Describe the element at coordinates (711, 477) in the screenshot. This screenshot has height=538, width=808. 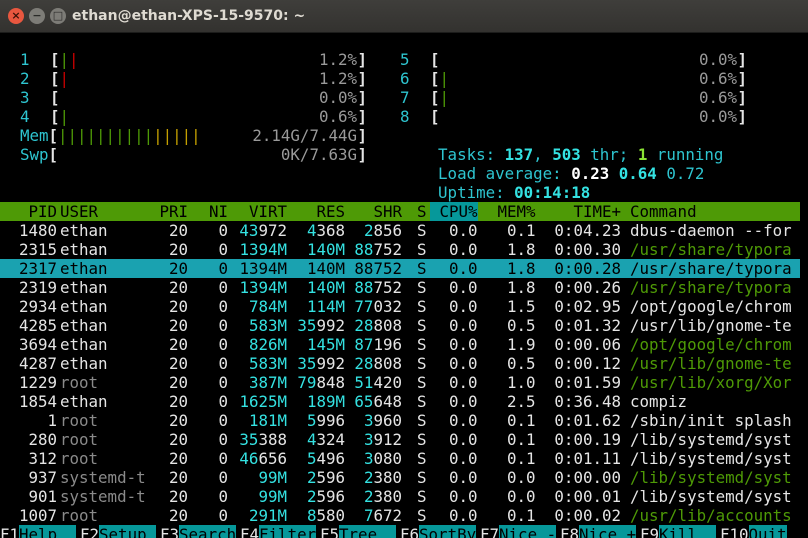
I see `cell-cmd: /lib/systemd/syst` at that location.